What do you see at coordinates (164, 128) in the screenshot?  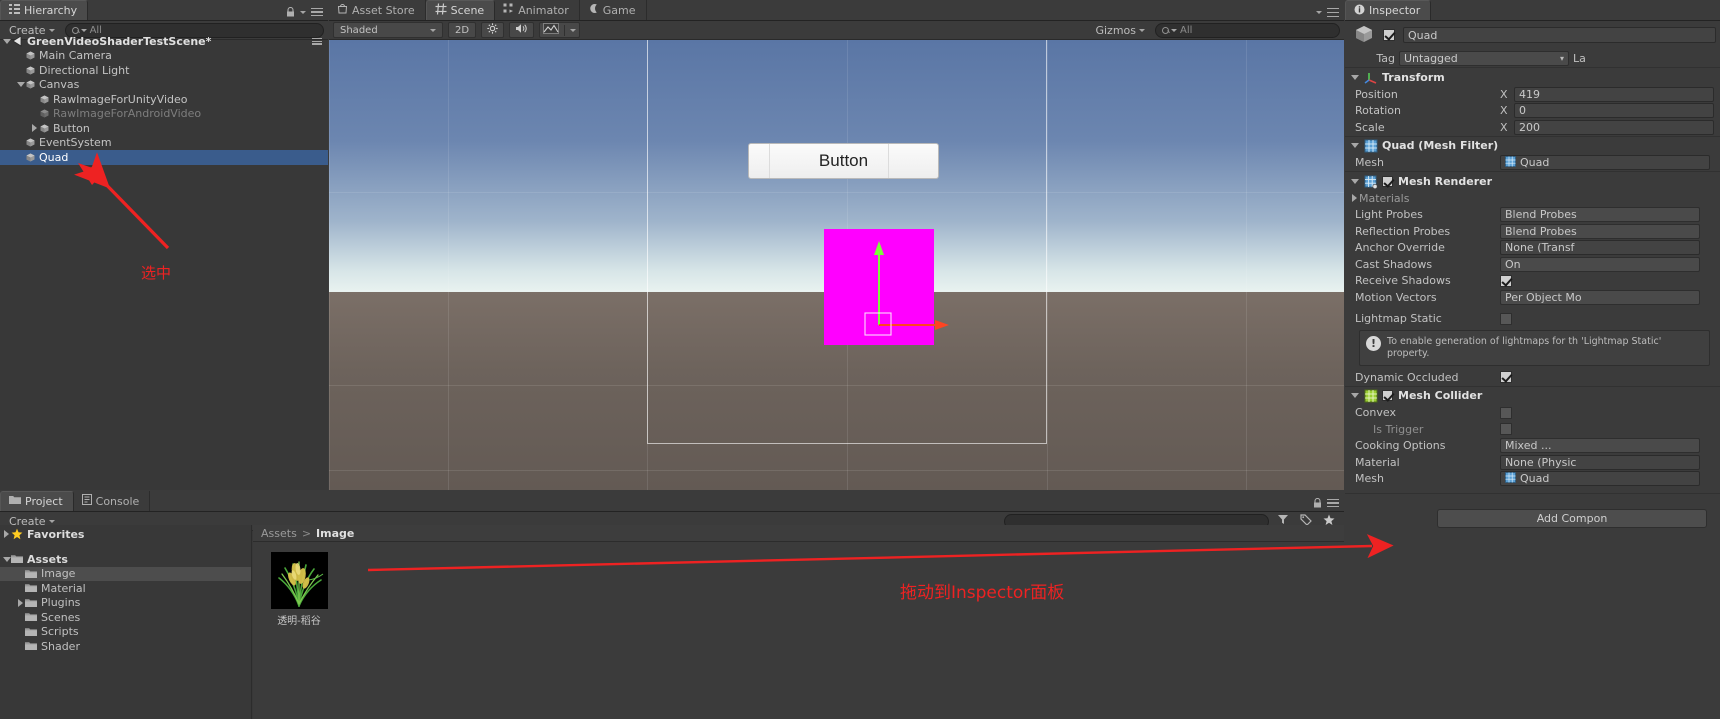 I see `hierarchy-item-button: Button` at bounding box center [164, 128].